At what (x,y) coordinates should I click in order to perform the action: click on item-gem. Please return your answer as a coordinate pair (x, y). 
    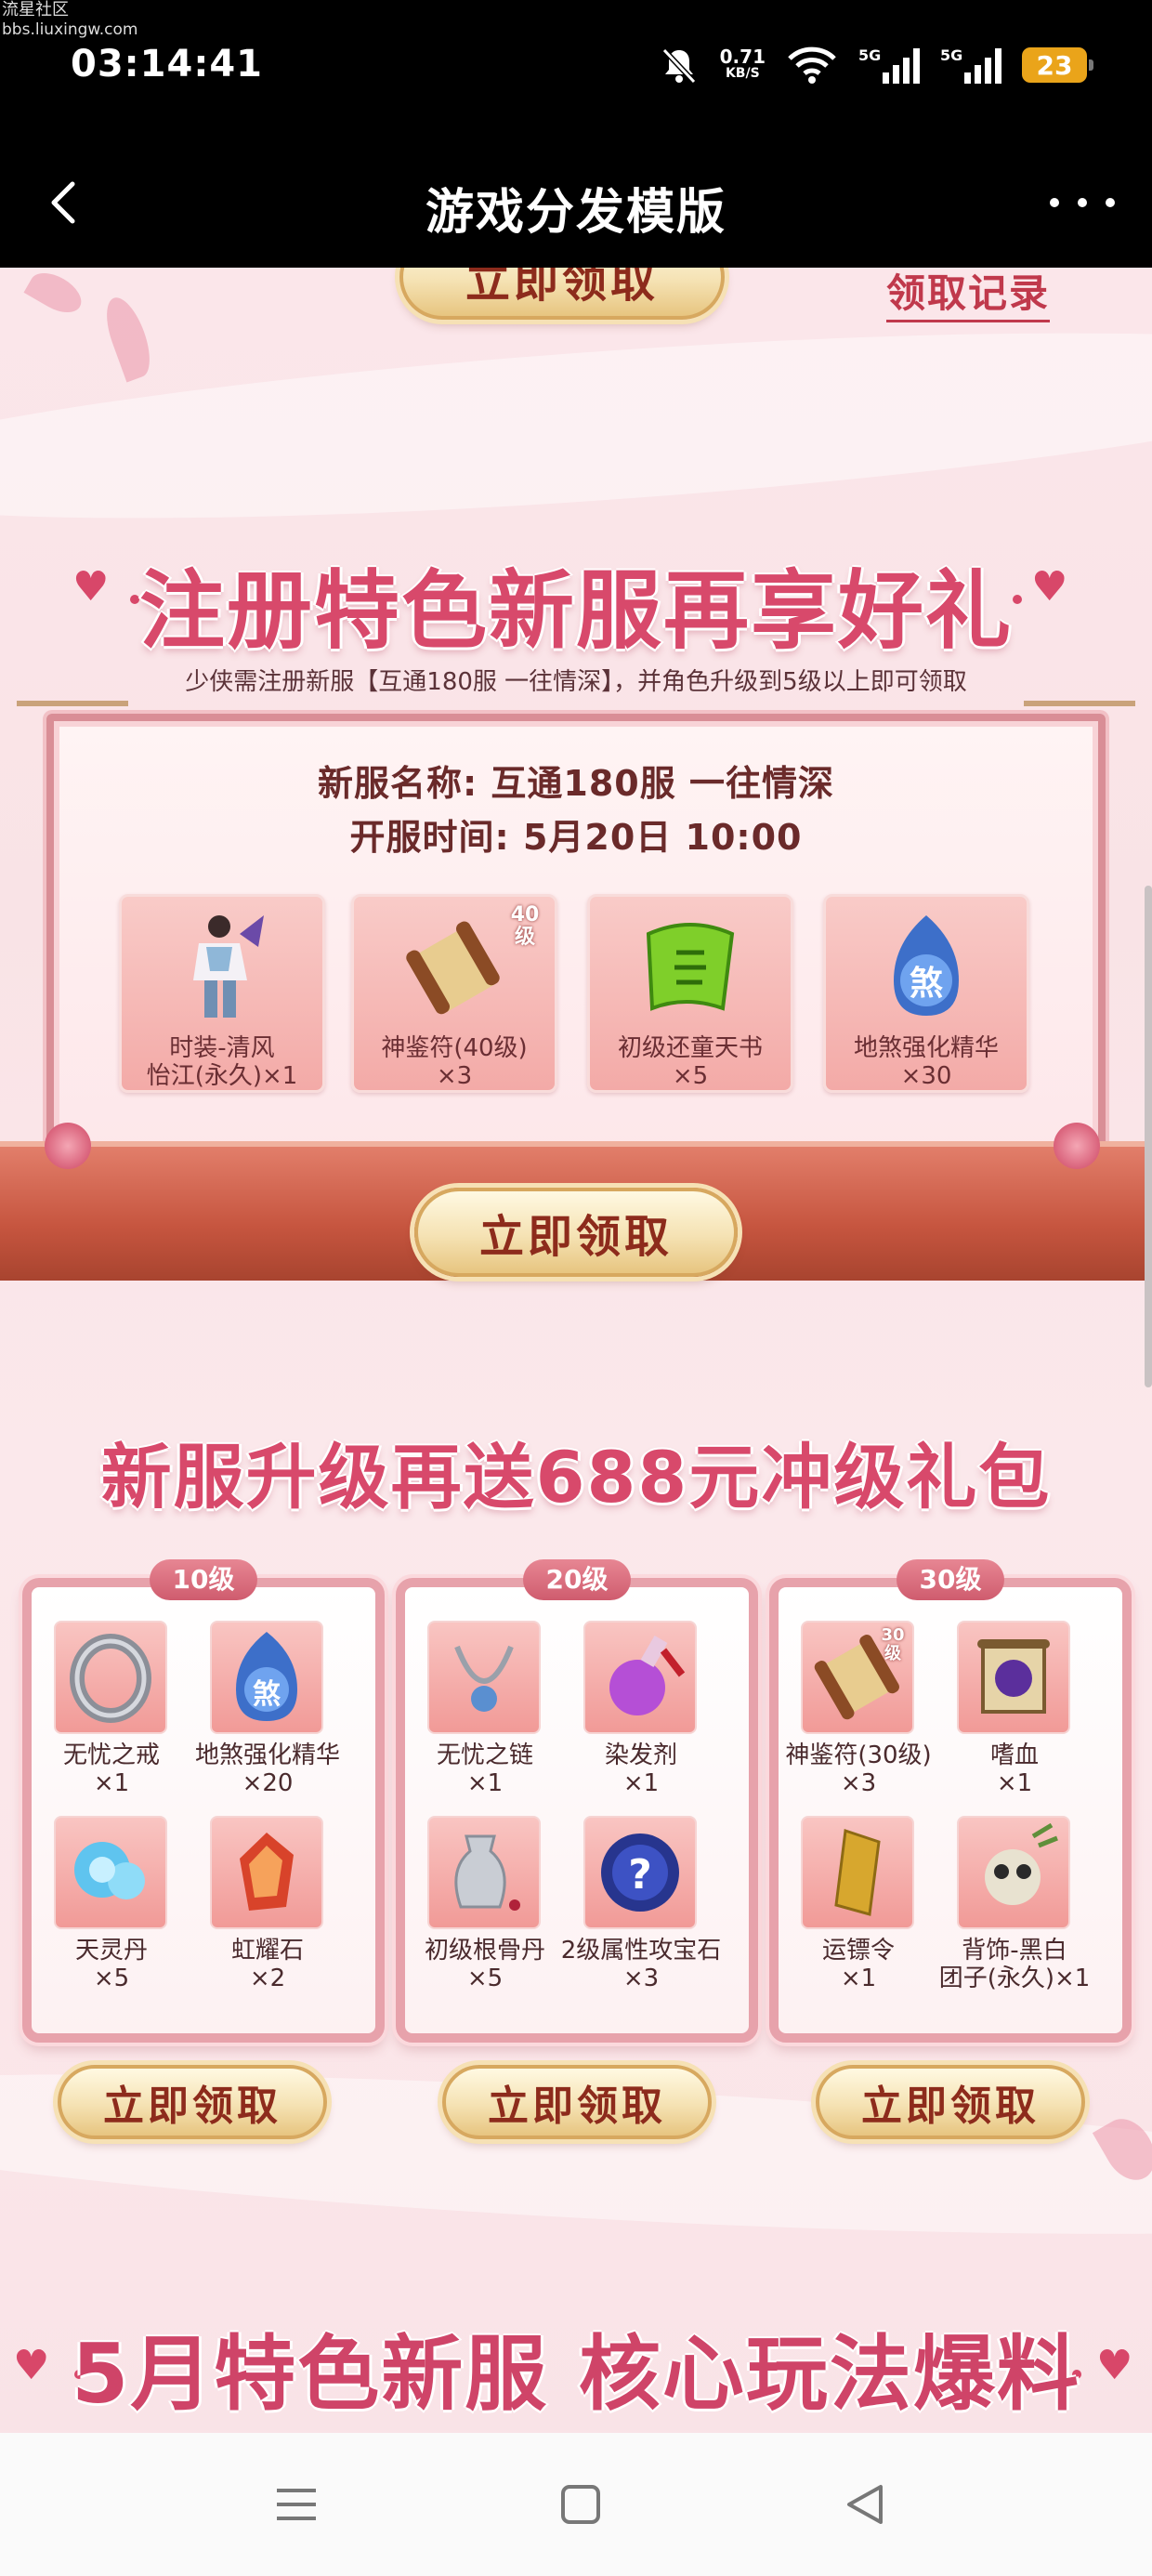
    Looking at the image, I should click on (266, 1872).